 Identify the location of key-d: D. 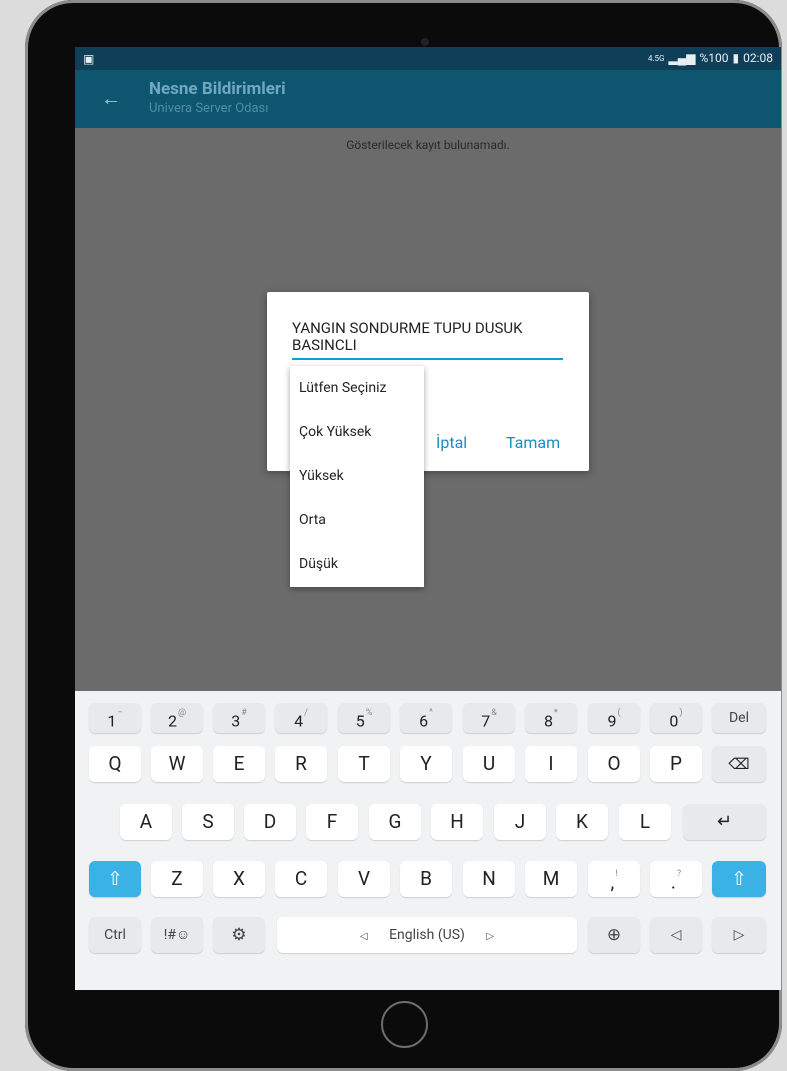
(270, 822).